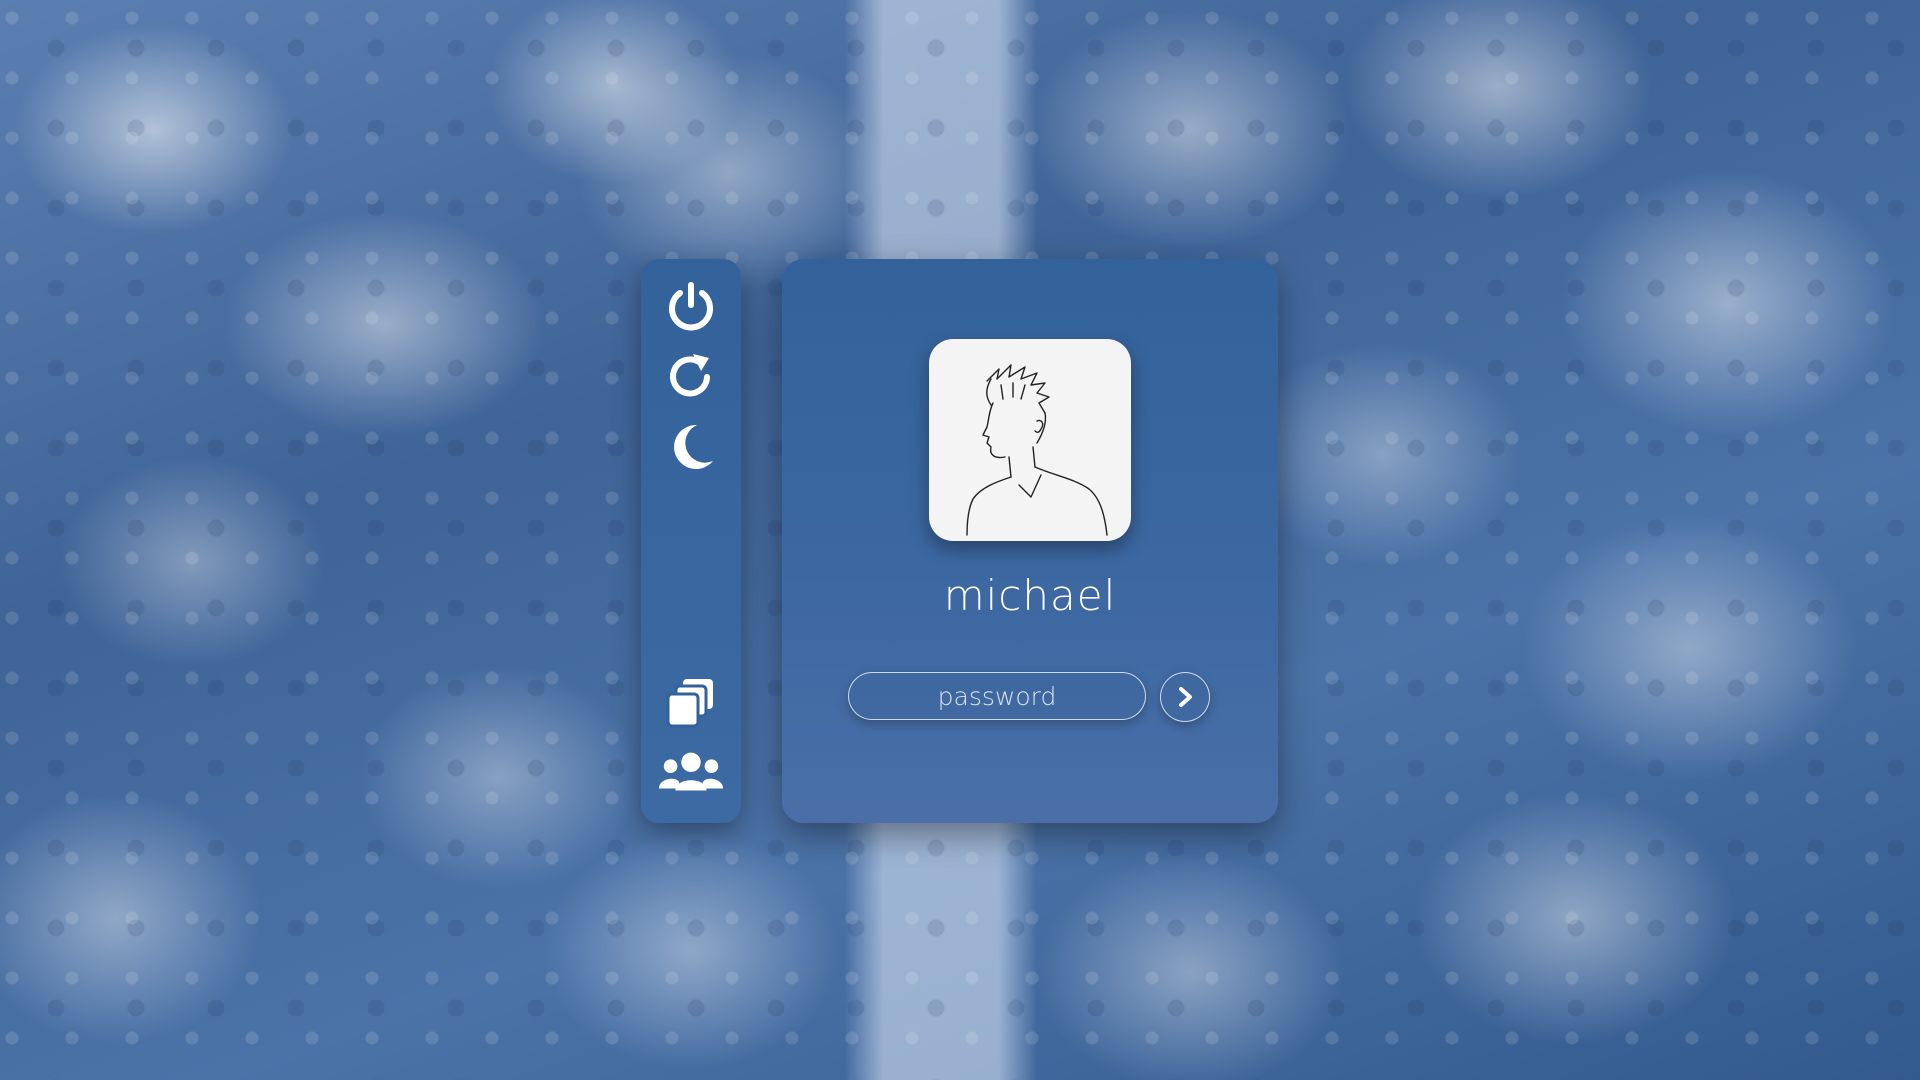  I want to click on avatar, so click(1030, 440).